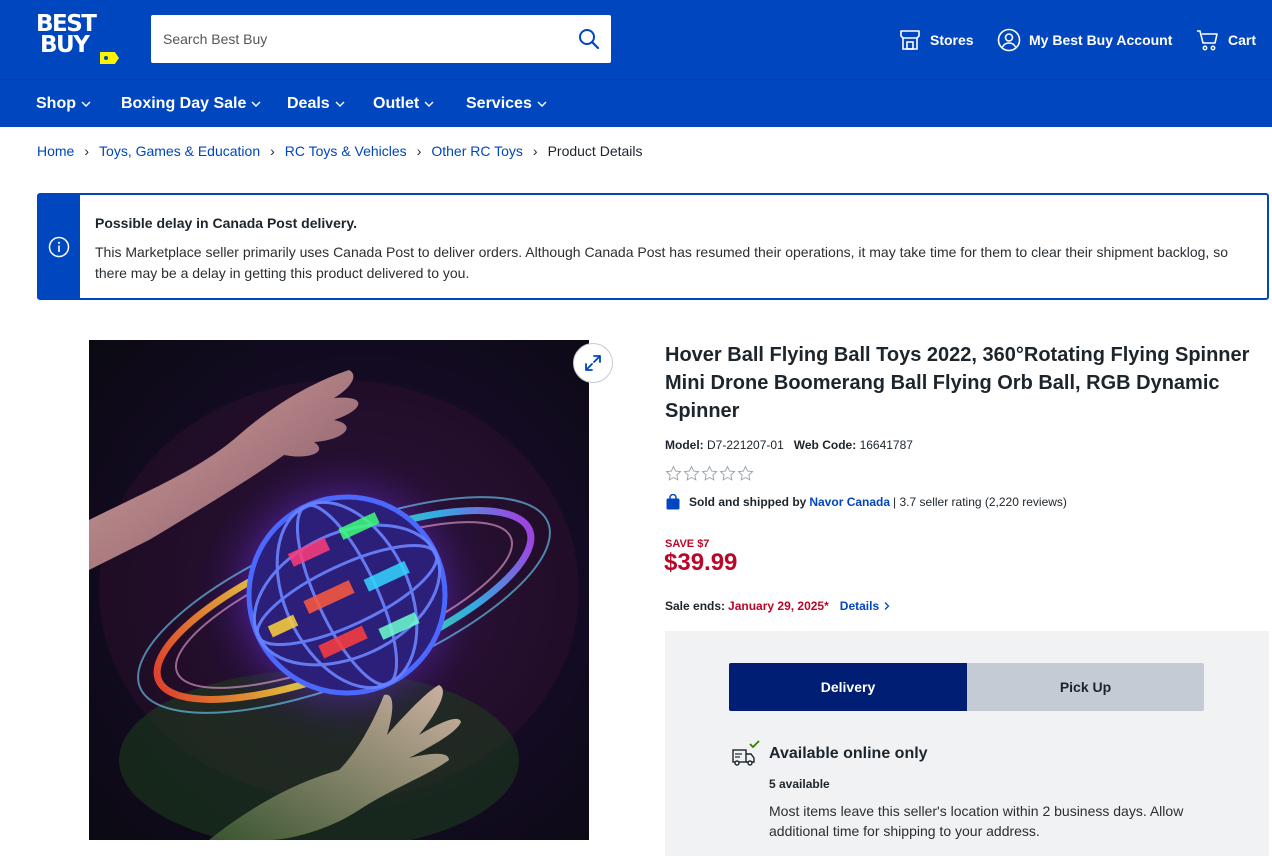  I want to click on nav-item-label: Deals, so click(308, 103).